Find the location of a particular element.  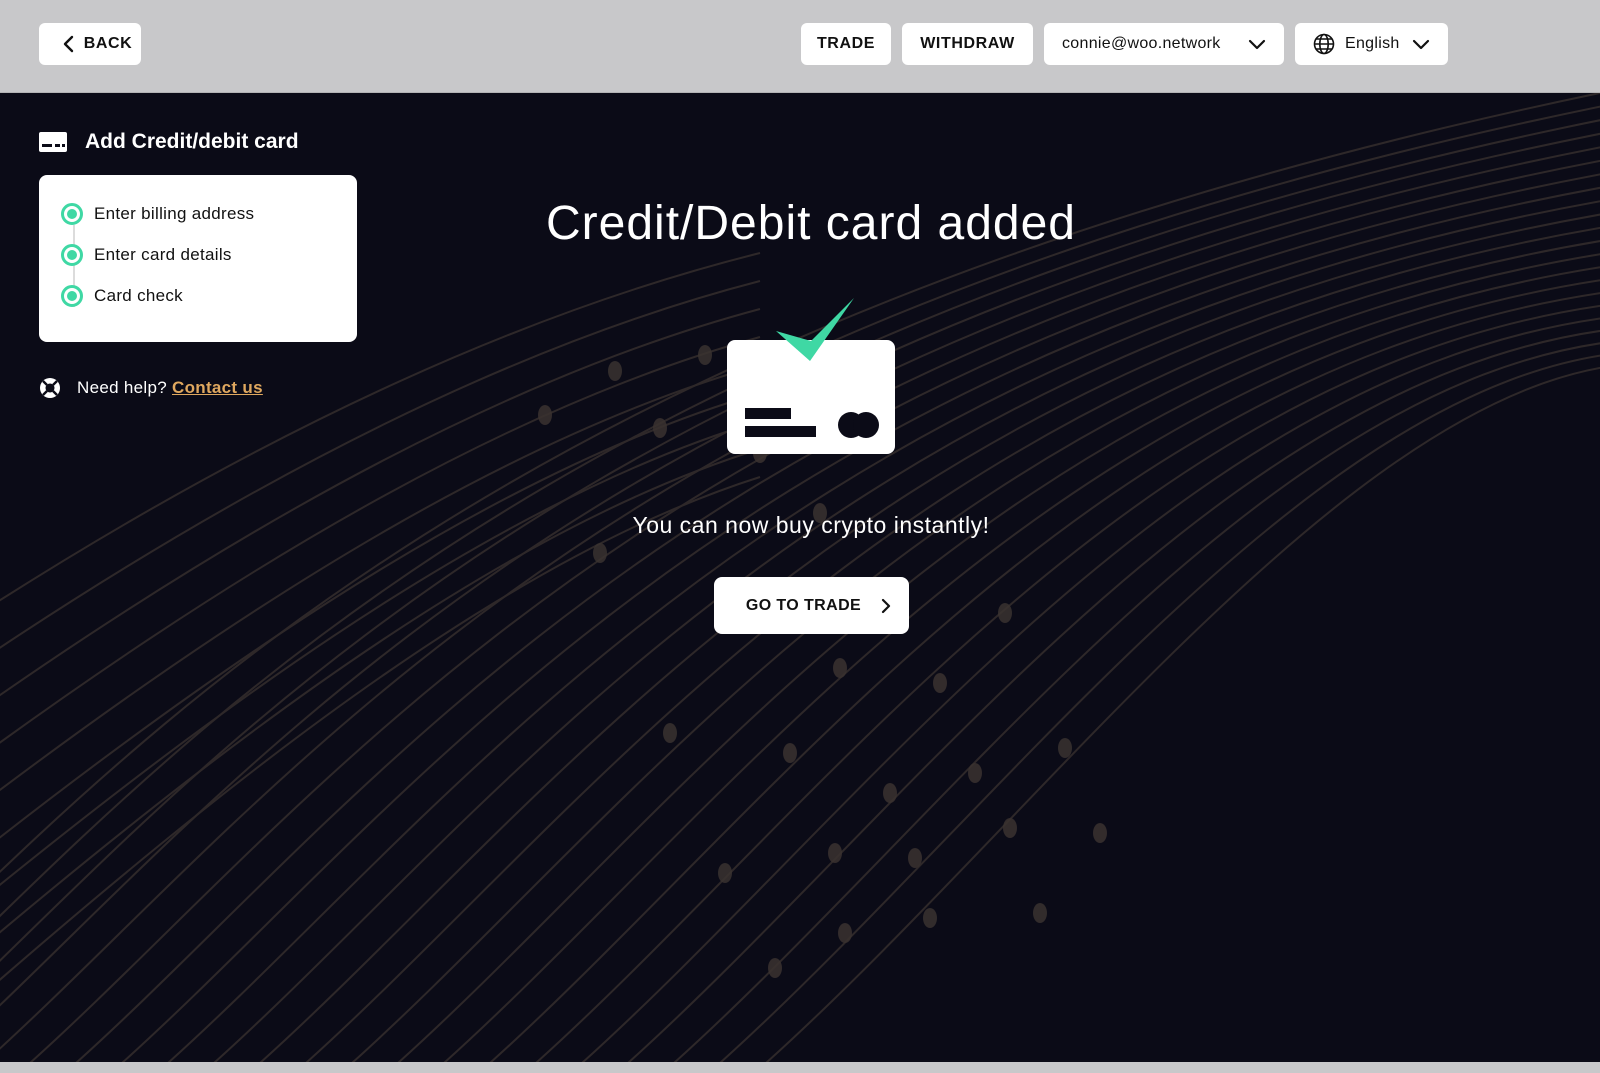

bottom-strip is located at coordinates (800, 1067).